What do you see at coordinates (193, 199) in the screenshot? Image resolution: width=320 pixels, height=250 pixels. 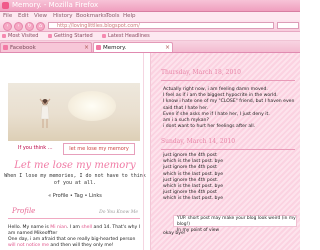 I see `post-line: which is the last post. bye` at bounding box center [193, 199].